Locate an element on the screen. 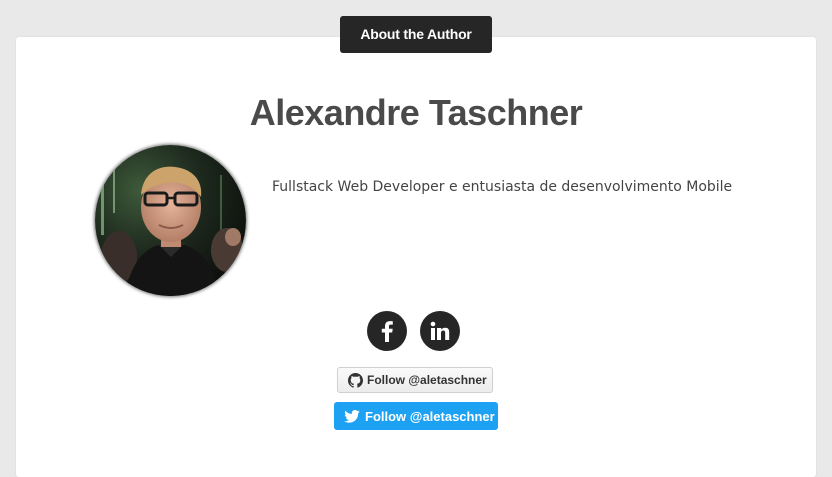  github-follow-button: Follow @aletaschner is located at coordinates (415, 380).